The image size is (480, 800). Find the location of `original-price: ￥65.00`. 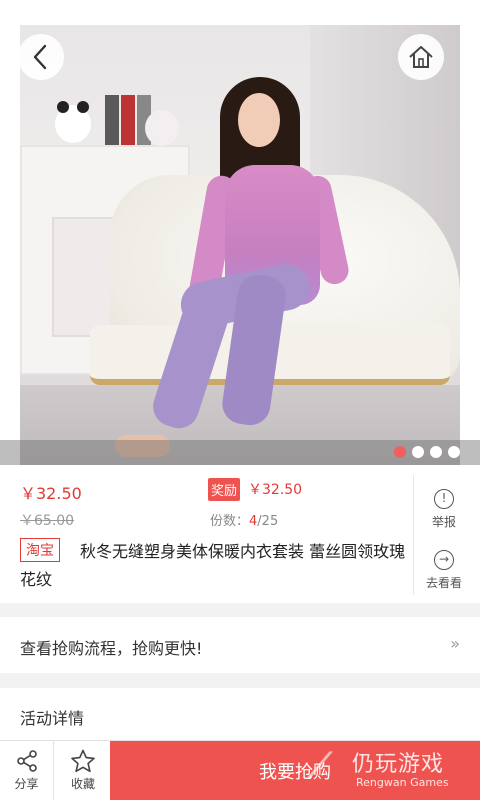

original-price: ￥65.00 is located at coordinates (47, 521).